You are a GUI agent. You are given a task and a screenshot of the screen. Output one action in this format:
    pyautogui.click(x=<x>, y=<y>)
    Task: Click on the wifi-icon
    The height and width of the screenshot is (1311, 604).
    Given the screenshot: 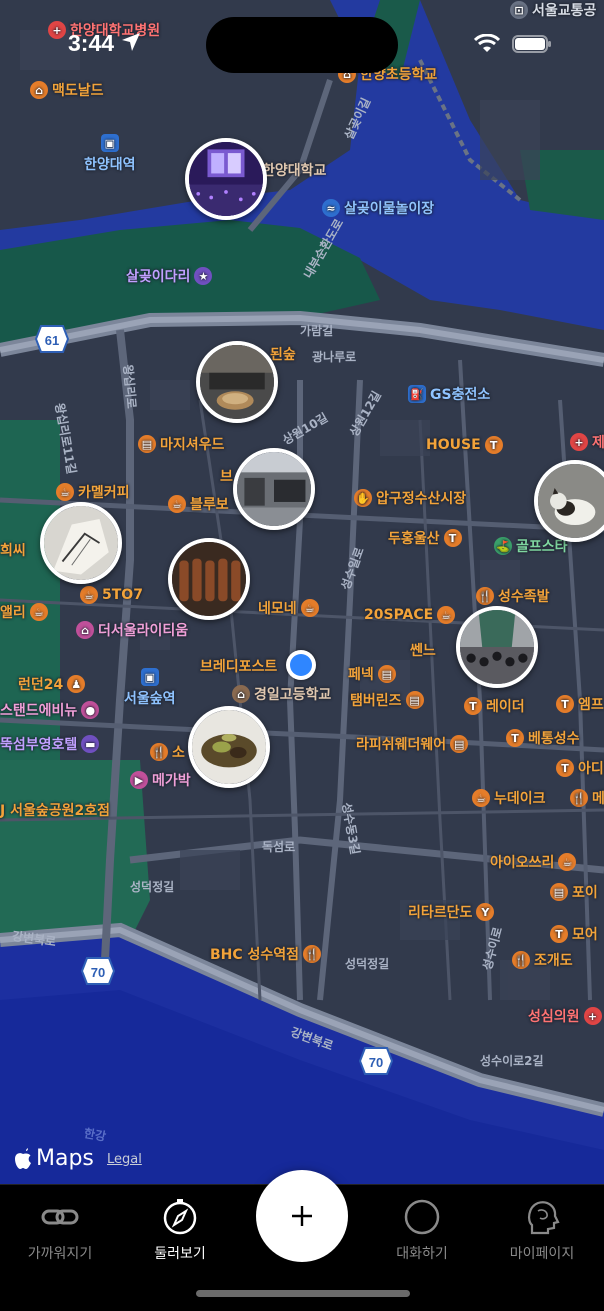 What is the action you would take?
    pyautogui.click(x=487, y=43)
    